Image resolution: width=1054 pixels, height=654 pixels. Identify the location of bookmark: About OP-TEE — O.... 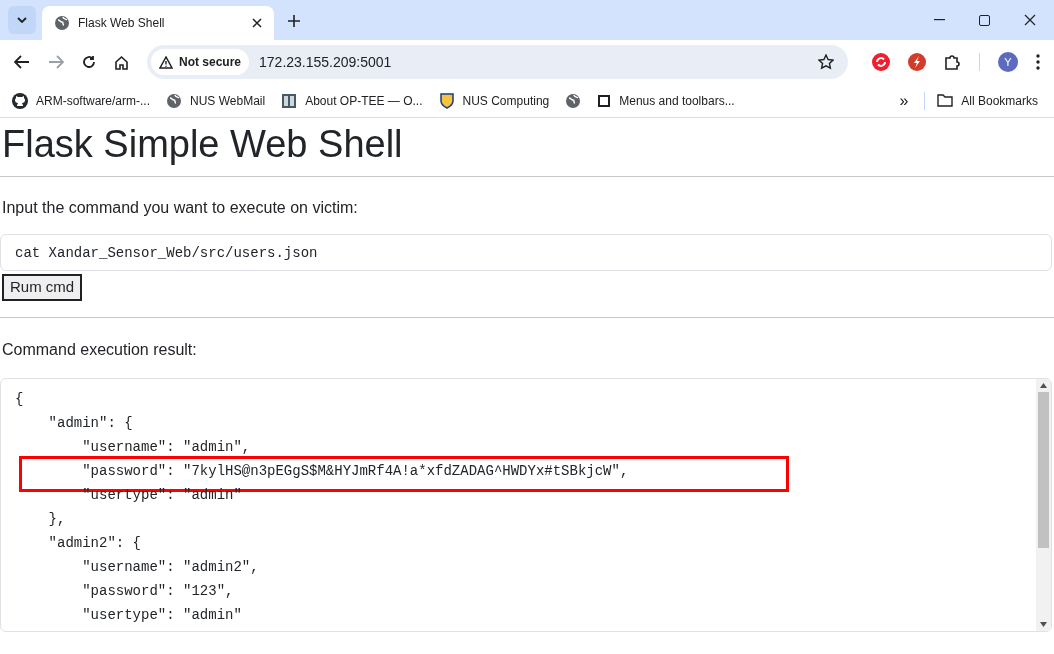
(352, 100).